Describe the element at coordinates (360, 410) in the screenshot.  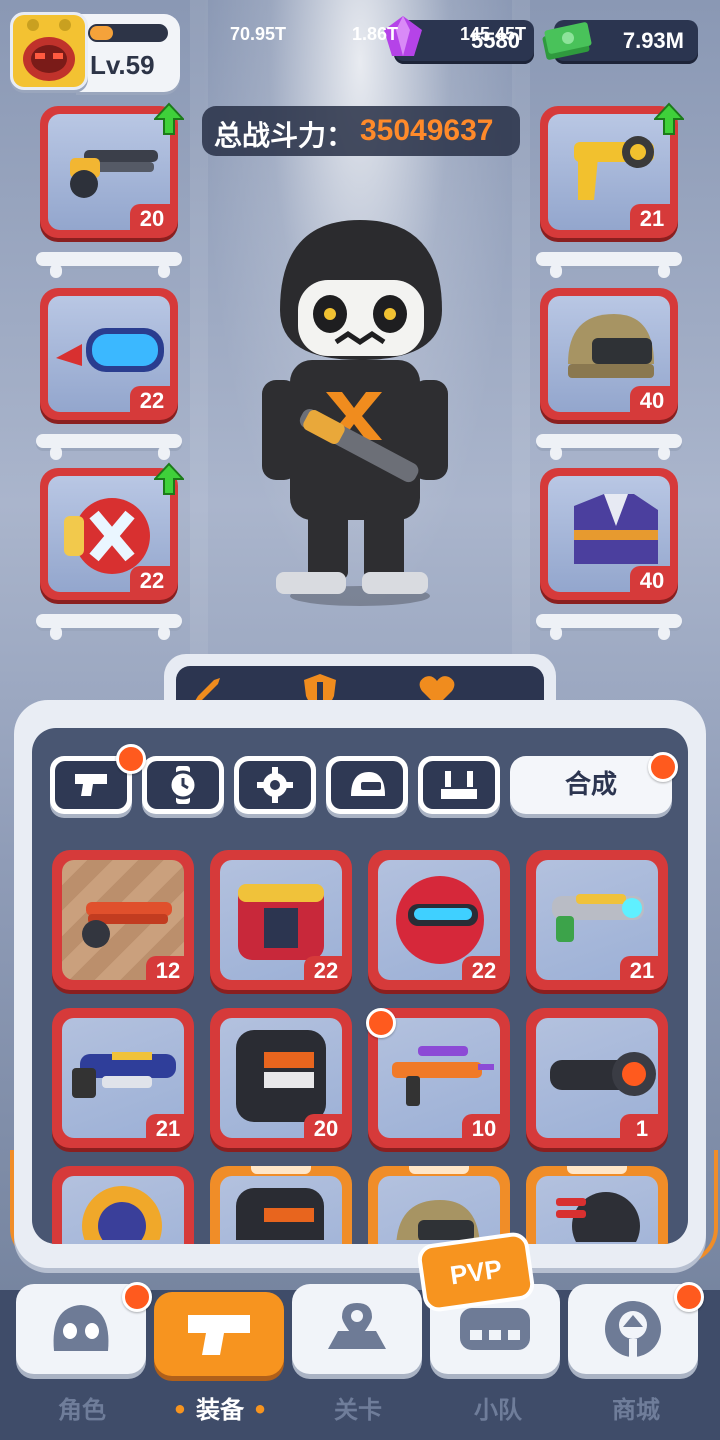
I see `player-character` at that location.